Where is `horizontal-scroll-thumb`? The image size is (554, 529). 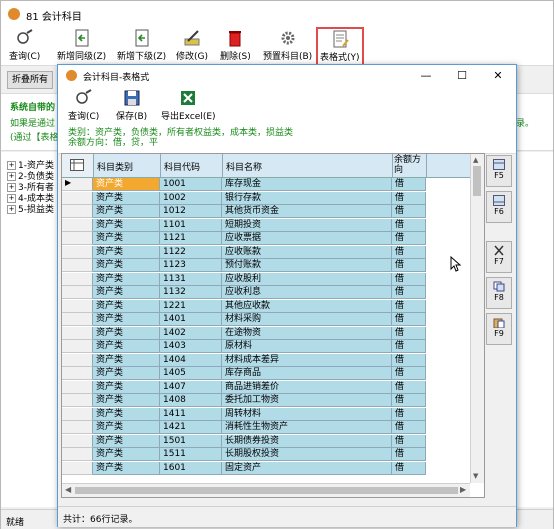 horizontal-scroll-thumb is located at coordinates (266, 490).